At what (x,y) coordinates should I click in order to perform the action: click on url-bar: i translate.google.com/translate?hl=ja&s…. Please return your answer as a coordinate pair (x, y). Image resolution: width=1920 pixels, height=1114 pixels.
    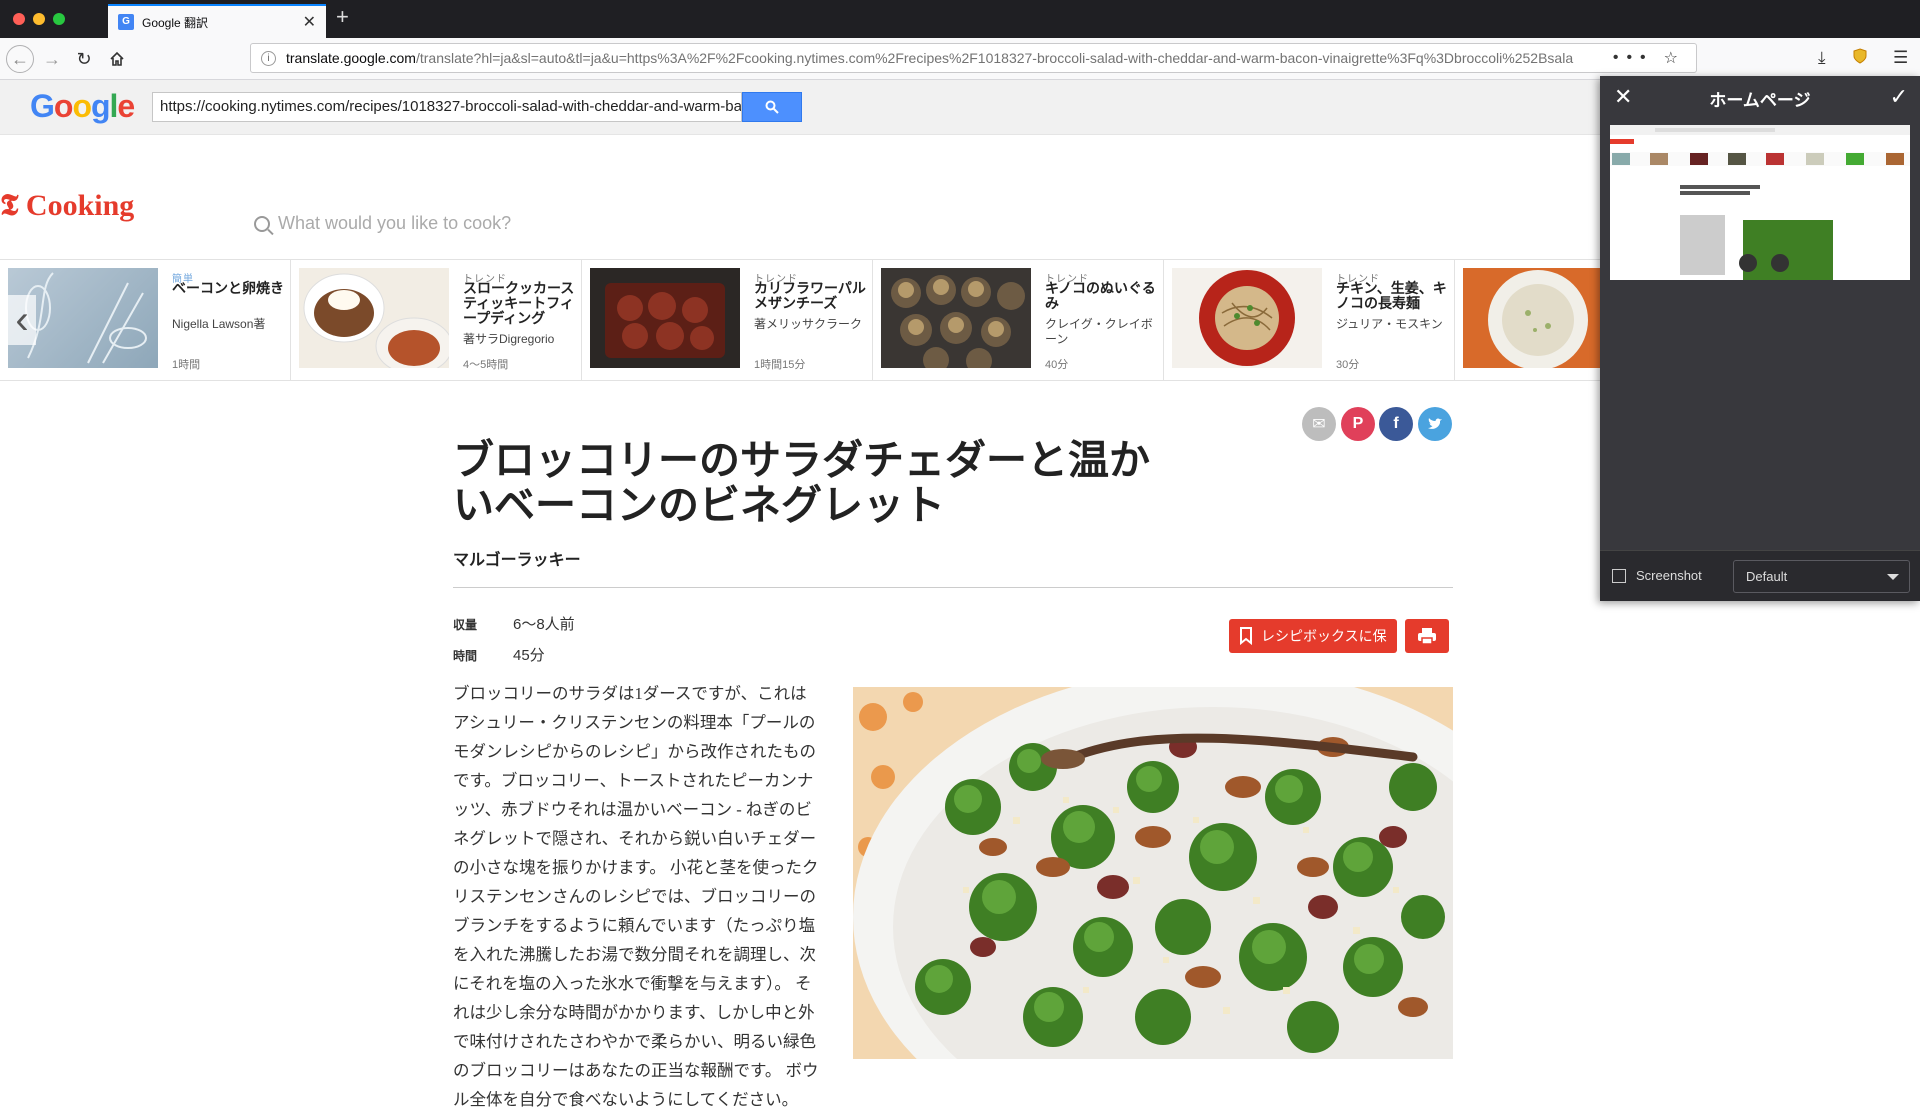
    Looking at the image, I should click on (973, 58).